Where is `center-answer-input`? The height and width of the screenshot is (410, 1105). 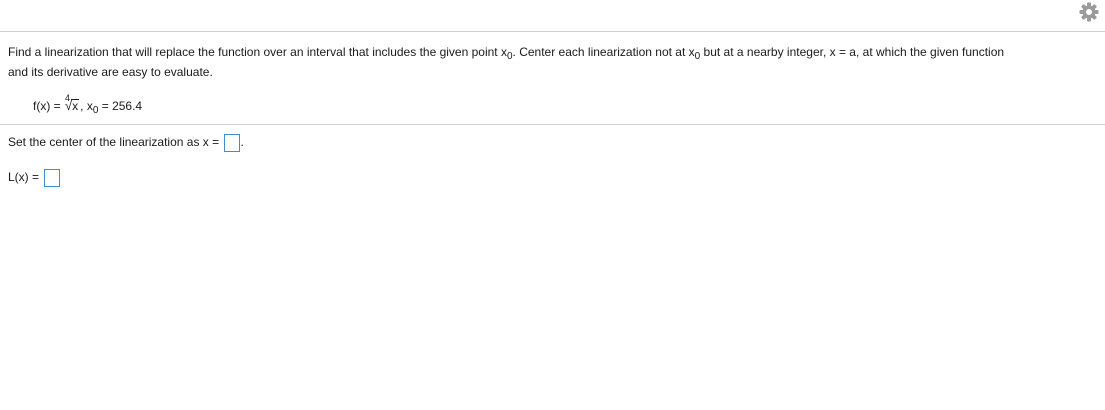
center-answer-input is located at coordinates (232, 142).